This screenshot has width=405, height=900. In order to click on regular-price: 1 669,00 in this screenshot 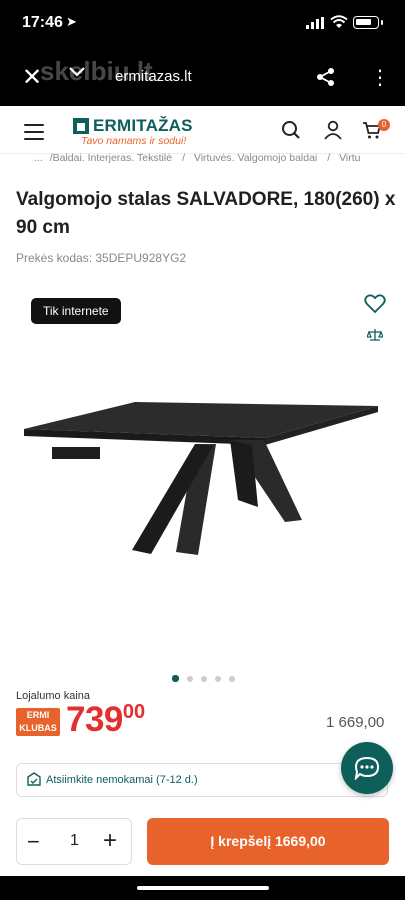, I will do `click(355, 722)`.